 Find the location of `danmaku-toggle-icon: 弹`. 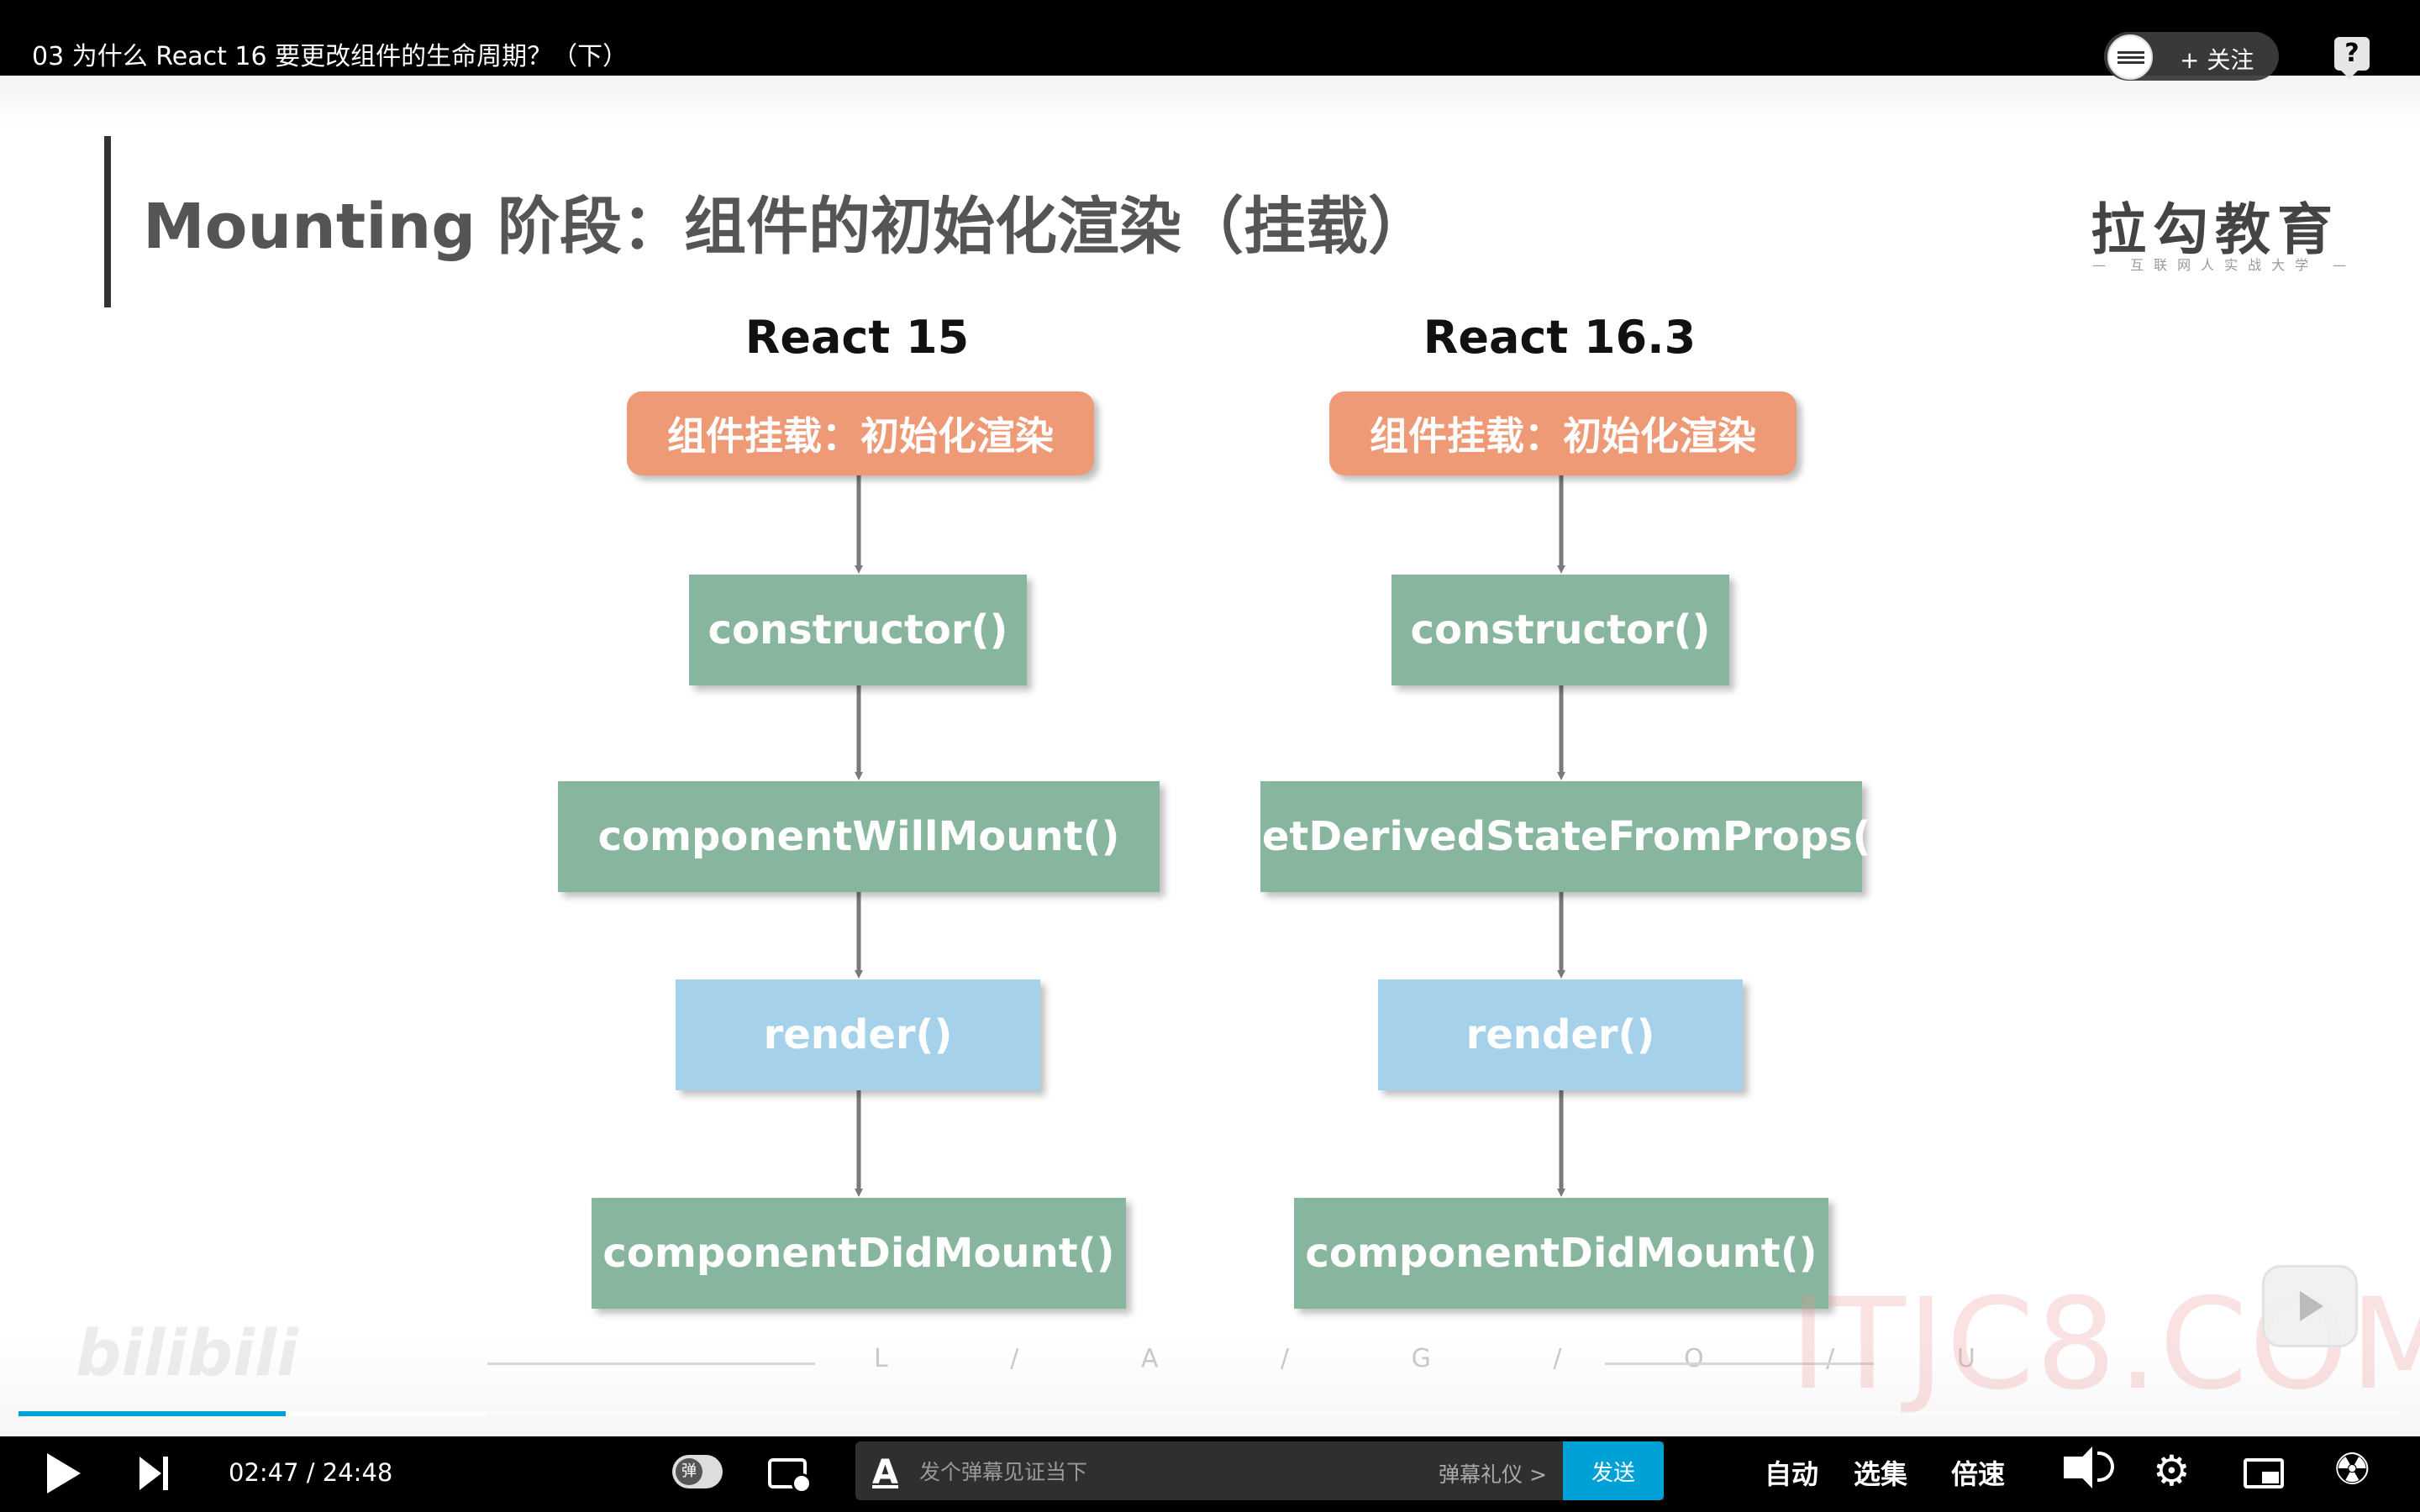

danmaku-toggle-icon: 弹 is located at coordinates (697, 1471).